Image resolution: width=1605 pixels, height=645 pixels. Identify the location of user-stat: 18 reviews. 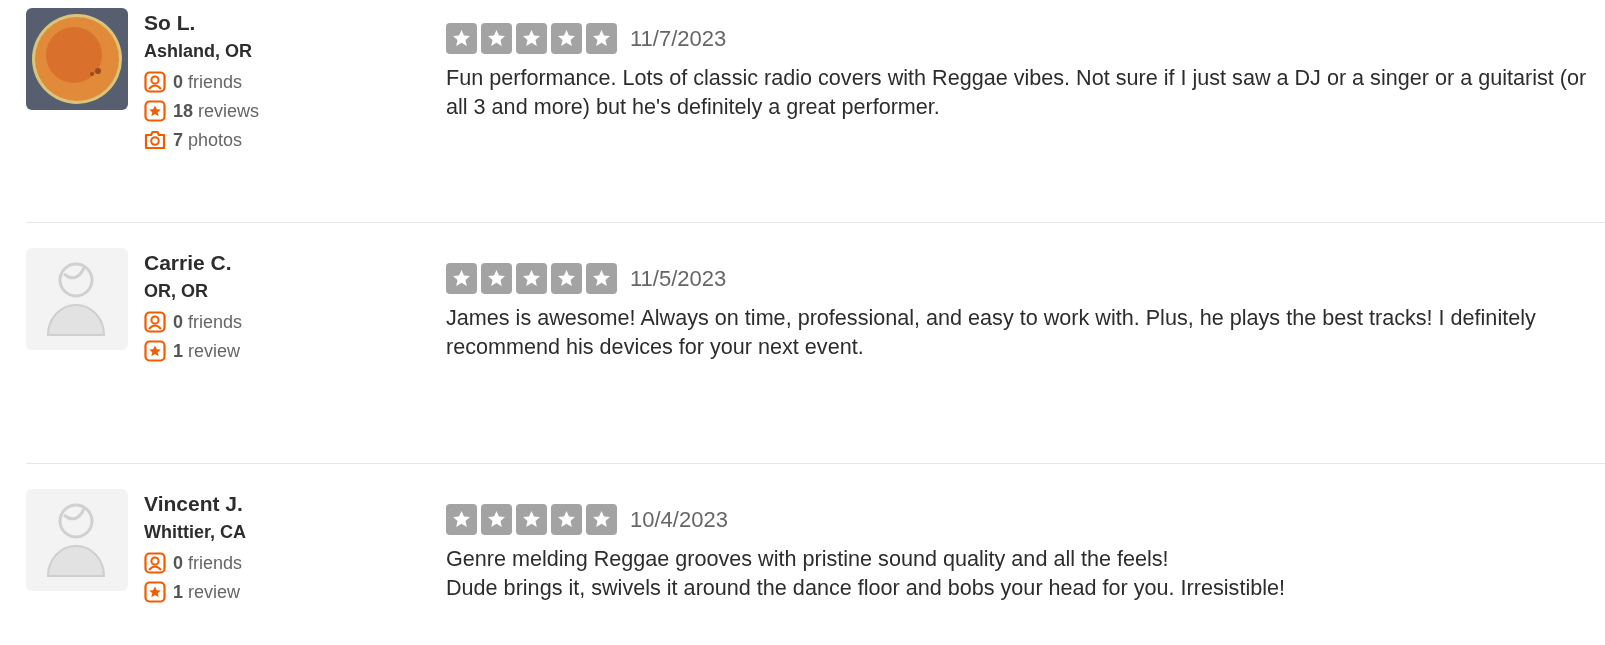
(216, 111).